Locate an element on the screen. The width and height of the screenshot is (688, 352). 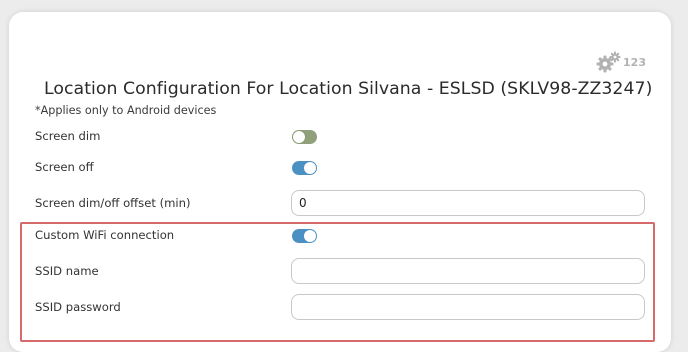
screen-dim-toggle is located at coordinates (304, 137).